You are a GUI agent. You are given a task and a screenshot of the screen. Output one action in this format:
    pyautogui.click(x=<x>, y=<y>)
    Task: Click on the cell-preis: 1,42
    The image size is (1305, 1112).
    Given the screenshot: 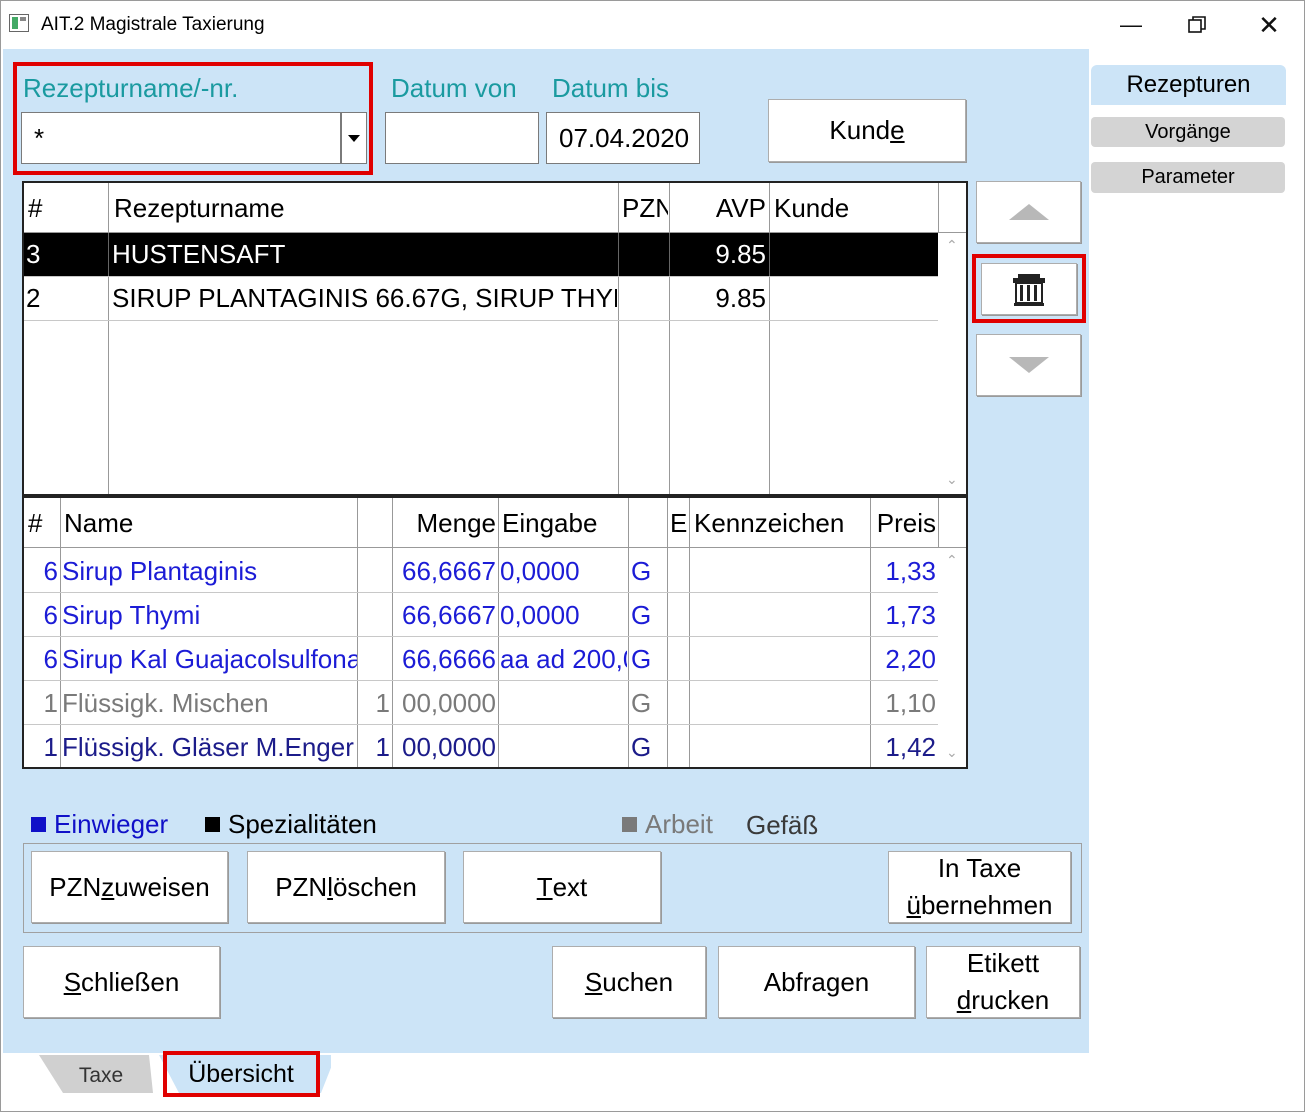 What is the action you would take?
    pyautogui.click(x=910, y=746)
    